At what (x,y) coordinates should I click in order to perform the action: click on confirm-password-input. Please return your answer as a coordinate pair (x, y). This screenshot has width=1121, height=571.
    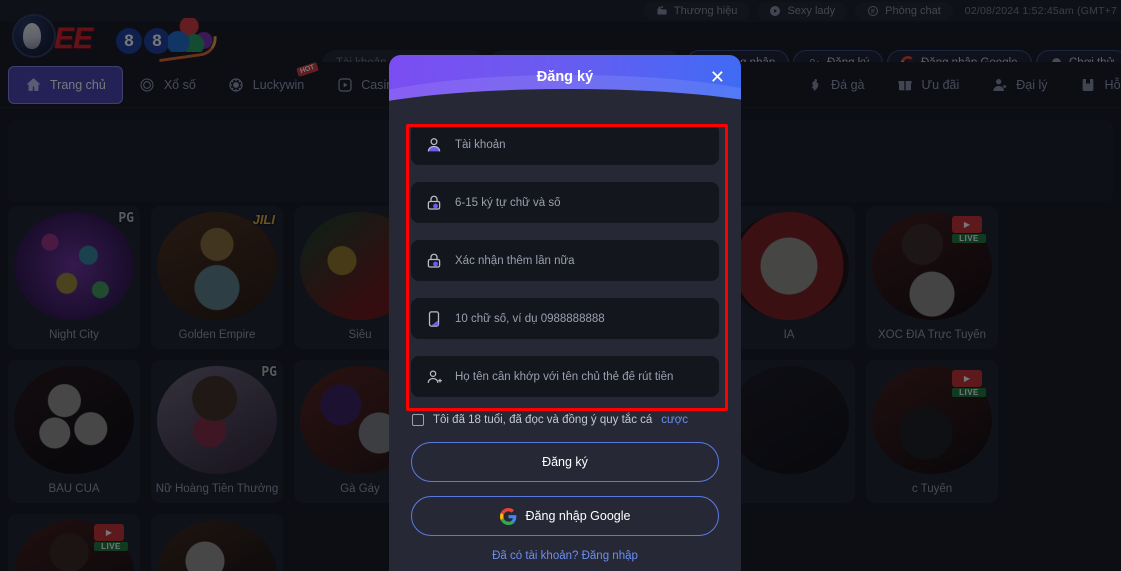
    Looking at the image, I should click on (580, 260).